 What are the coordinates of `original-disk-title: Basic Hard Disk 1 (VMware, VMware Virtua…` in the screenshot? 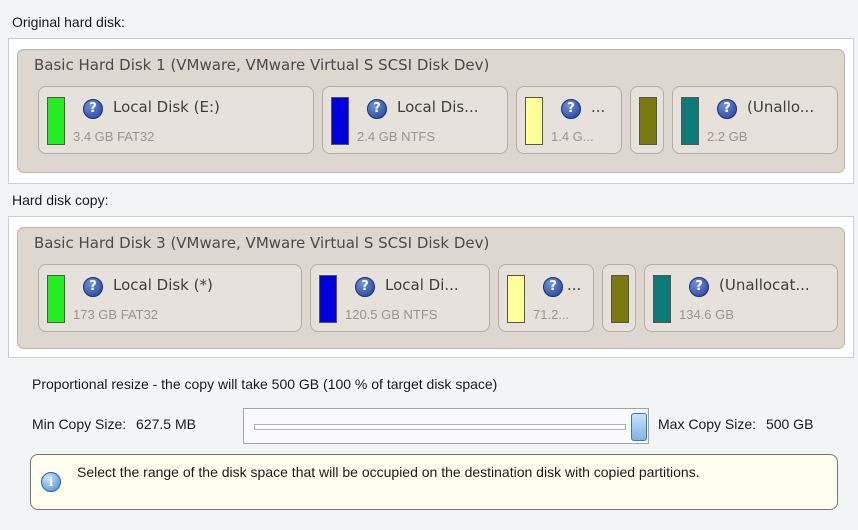 It's located at (262, 65).